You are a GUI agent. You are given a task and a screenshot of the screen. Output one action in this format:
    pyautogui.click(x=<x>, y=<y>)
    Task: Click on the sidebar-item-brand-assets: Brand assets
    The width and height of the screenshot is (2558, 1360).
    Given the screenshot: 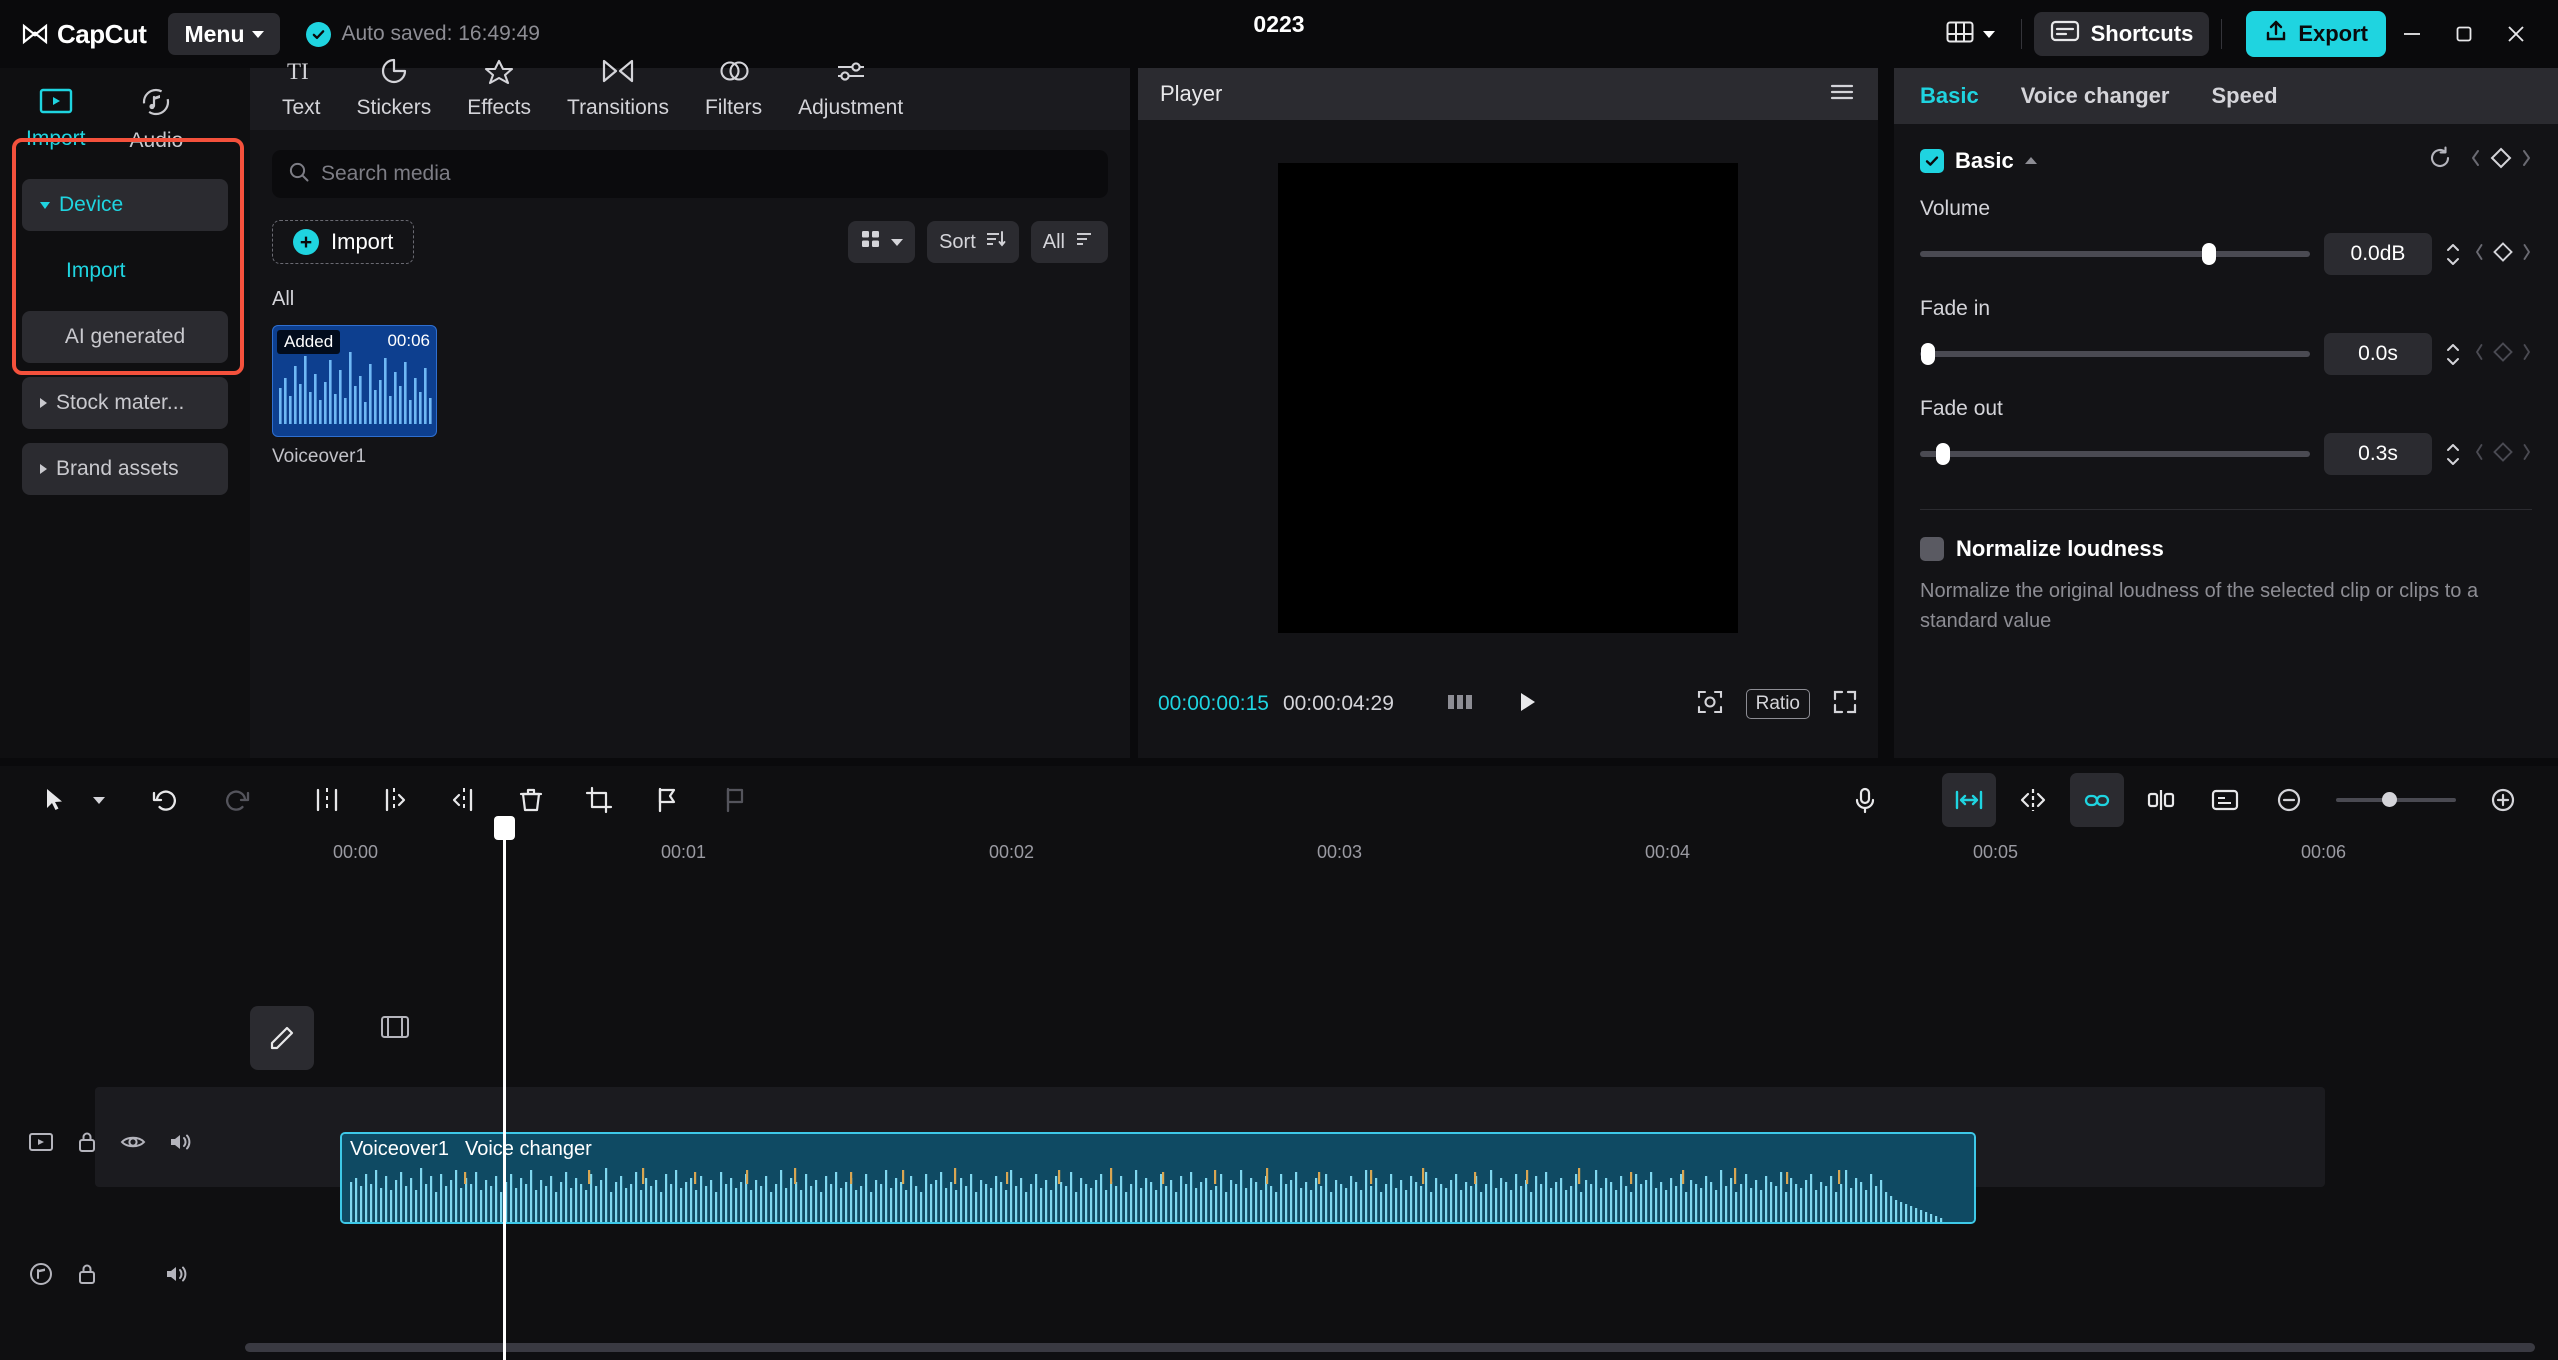 What is the action you would take?
    pyautogui.click(x=125, y=469)
    